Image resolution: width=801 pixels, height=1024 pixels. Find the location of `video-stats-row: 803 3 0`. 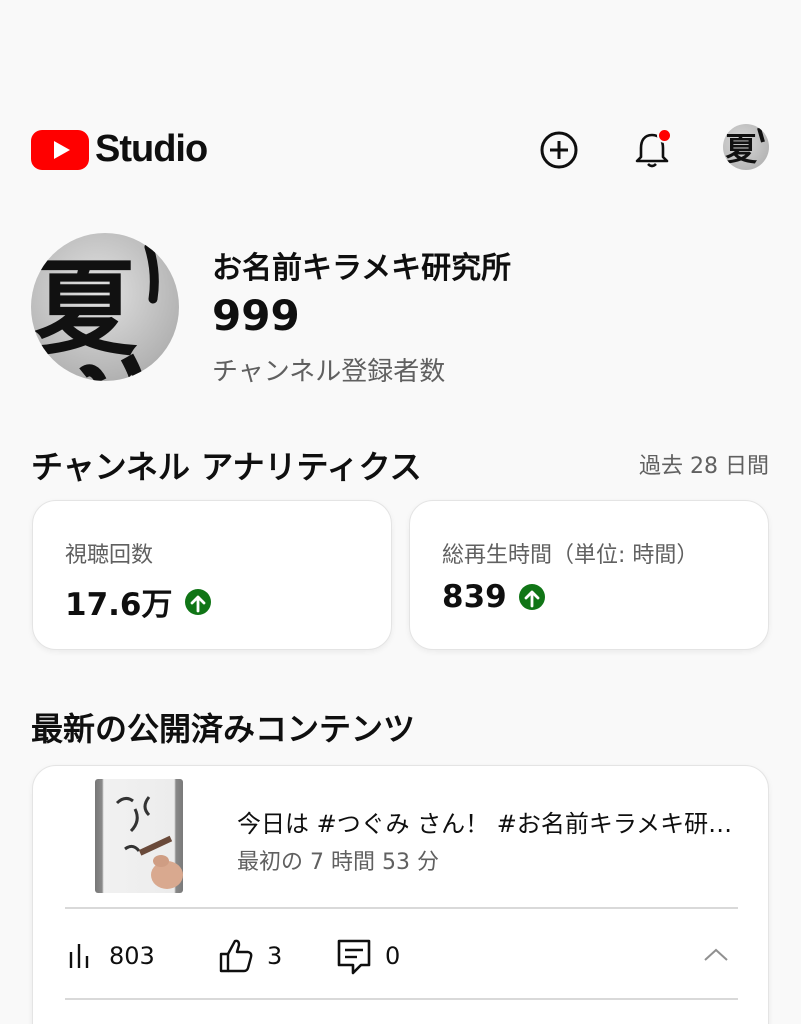

video-stats-row: 803 3 0 is located at coordinates (401, 956).